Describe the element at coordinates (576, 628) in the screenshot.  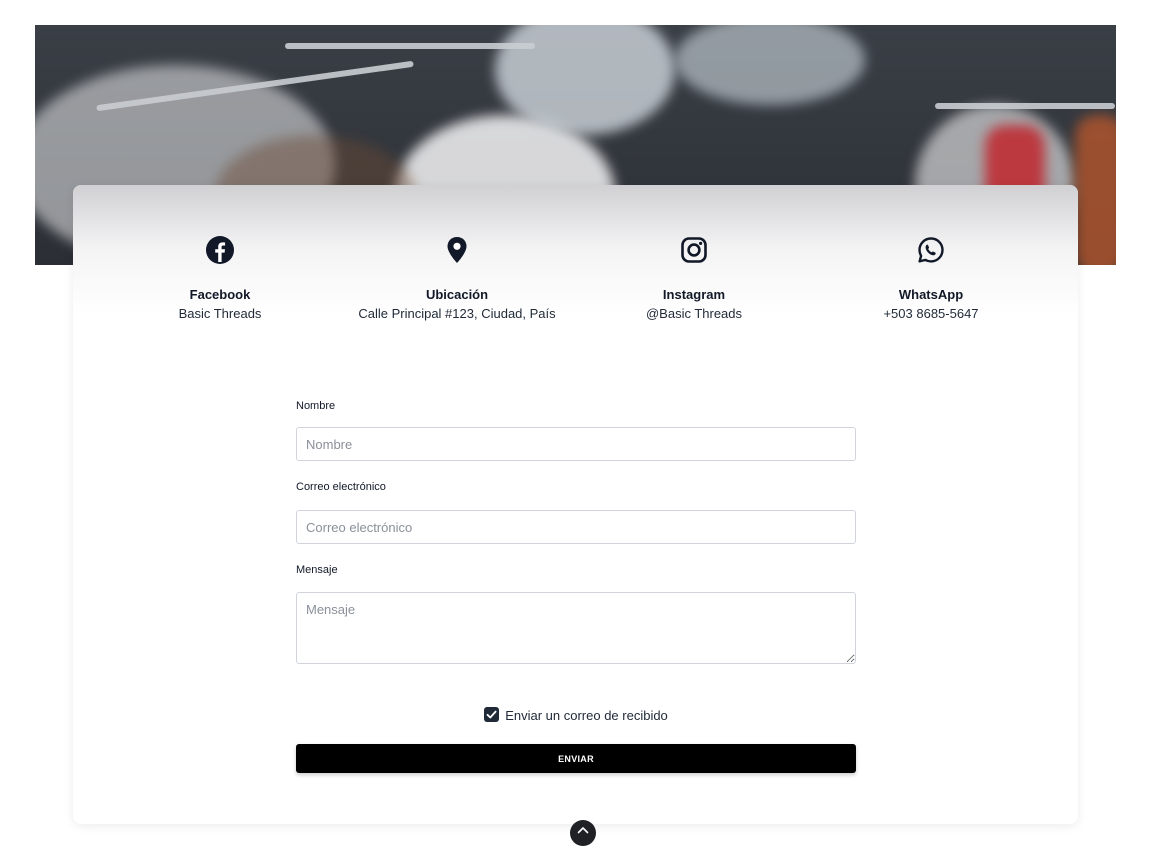
I see `message-textarea` at that location.